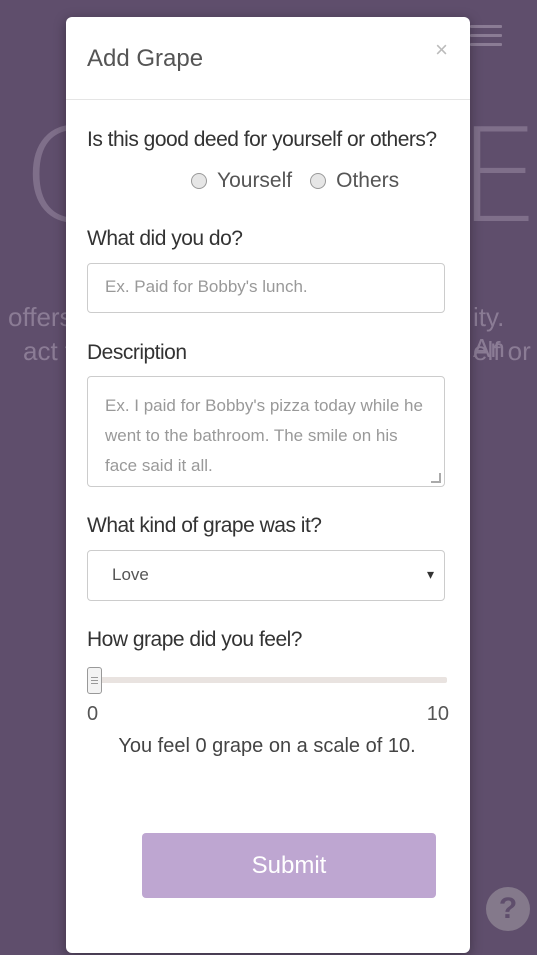 The height and width of the screenshot is (955, 537). What do you see at coordinates (508, 909) in the screenshot?
I see `help-icon: ?` at bounding box center [508, 909].